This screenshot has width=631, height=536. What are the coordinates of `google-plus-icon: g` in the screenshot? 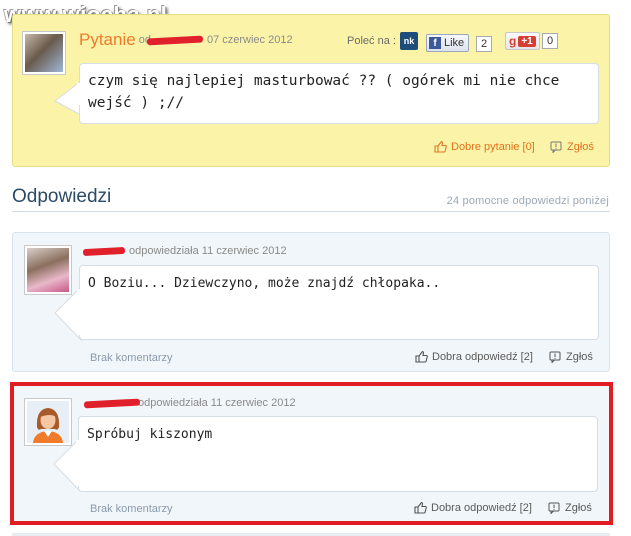 It's located at (513, 41).